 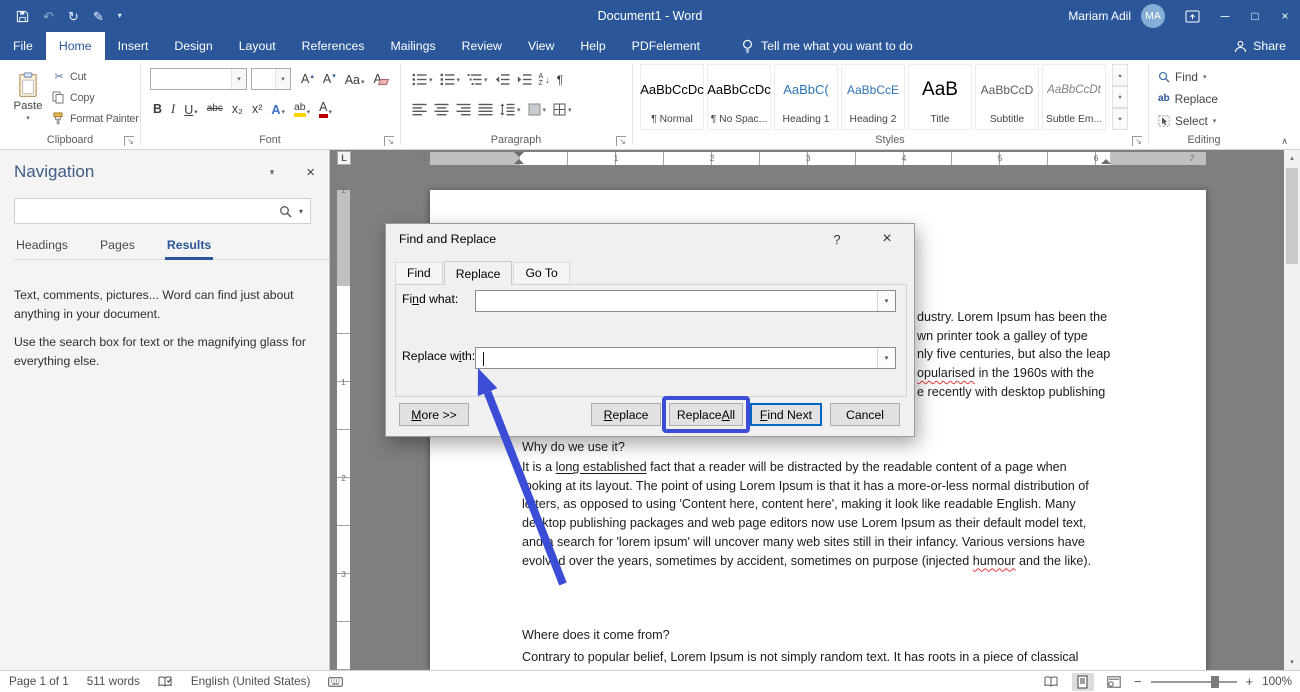 What do you see at coordinates (189, 249) in the screenshot?
I see `nav-tab-results: Results` at bounding box center [189, 249].